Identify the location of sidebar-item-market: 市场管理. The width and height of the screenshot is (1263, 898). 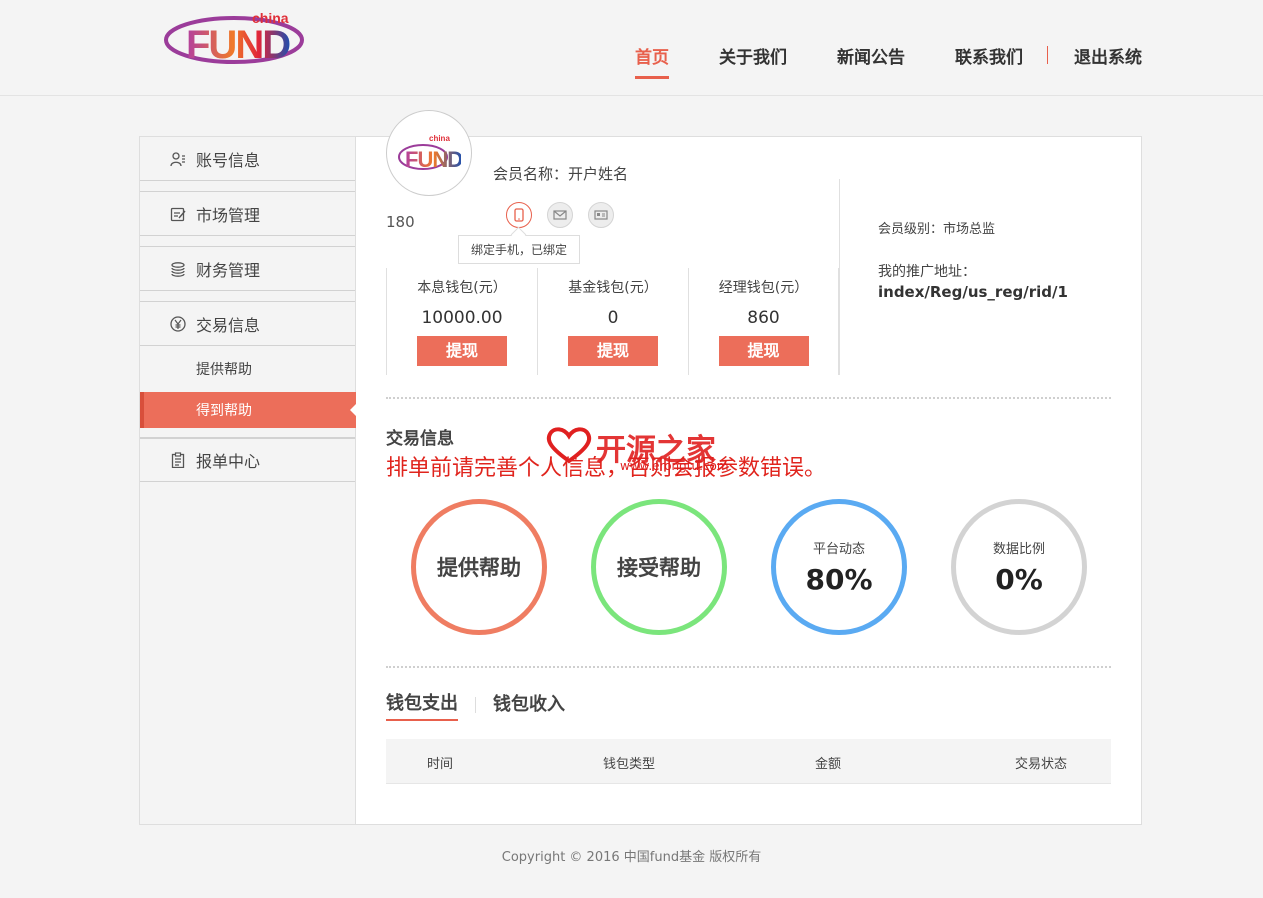
(247, 214).